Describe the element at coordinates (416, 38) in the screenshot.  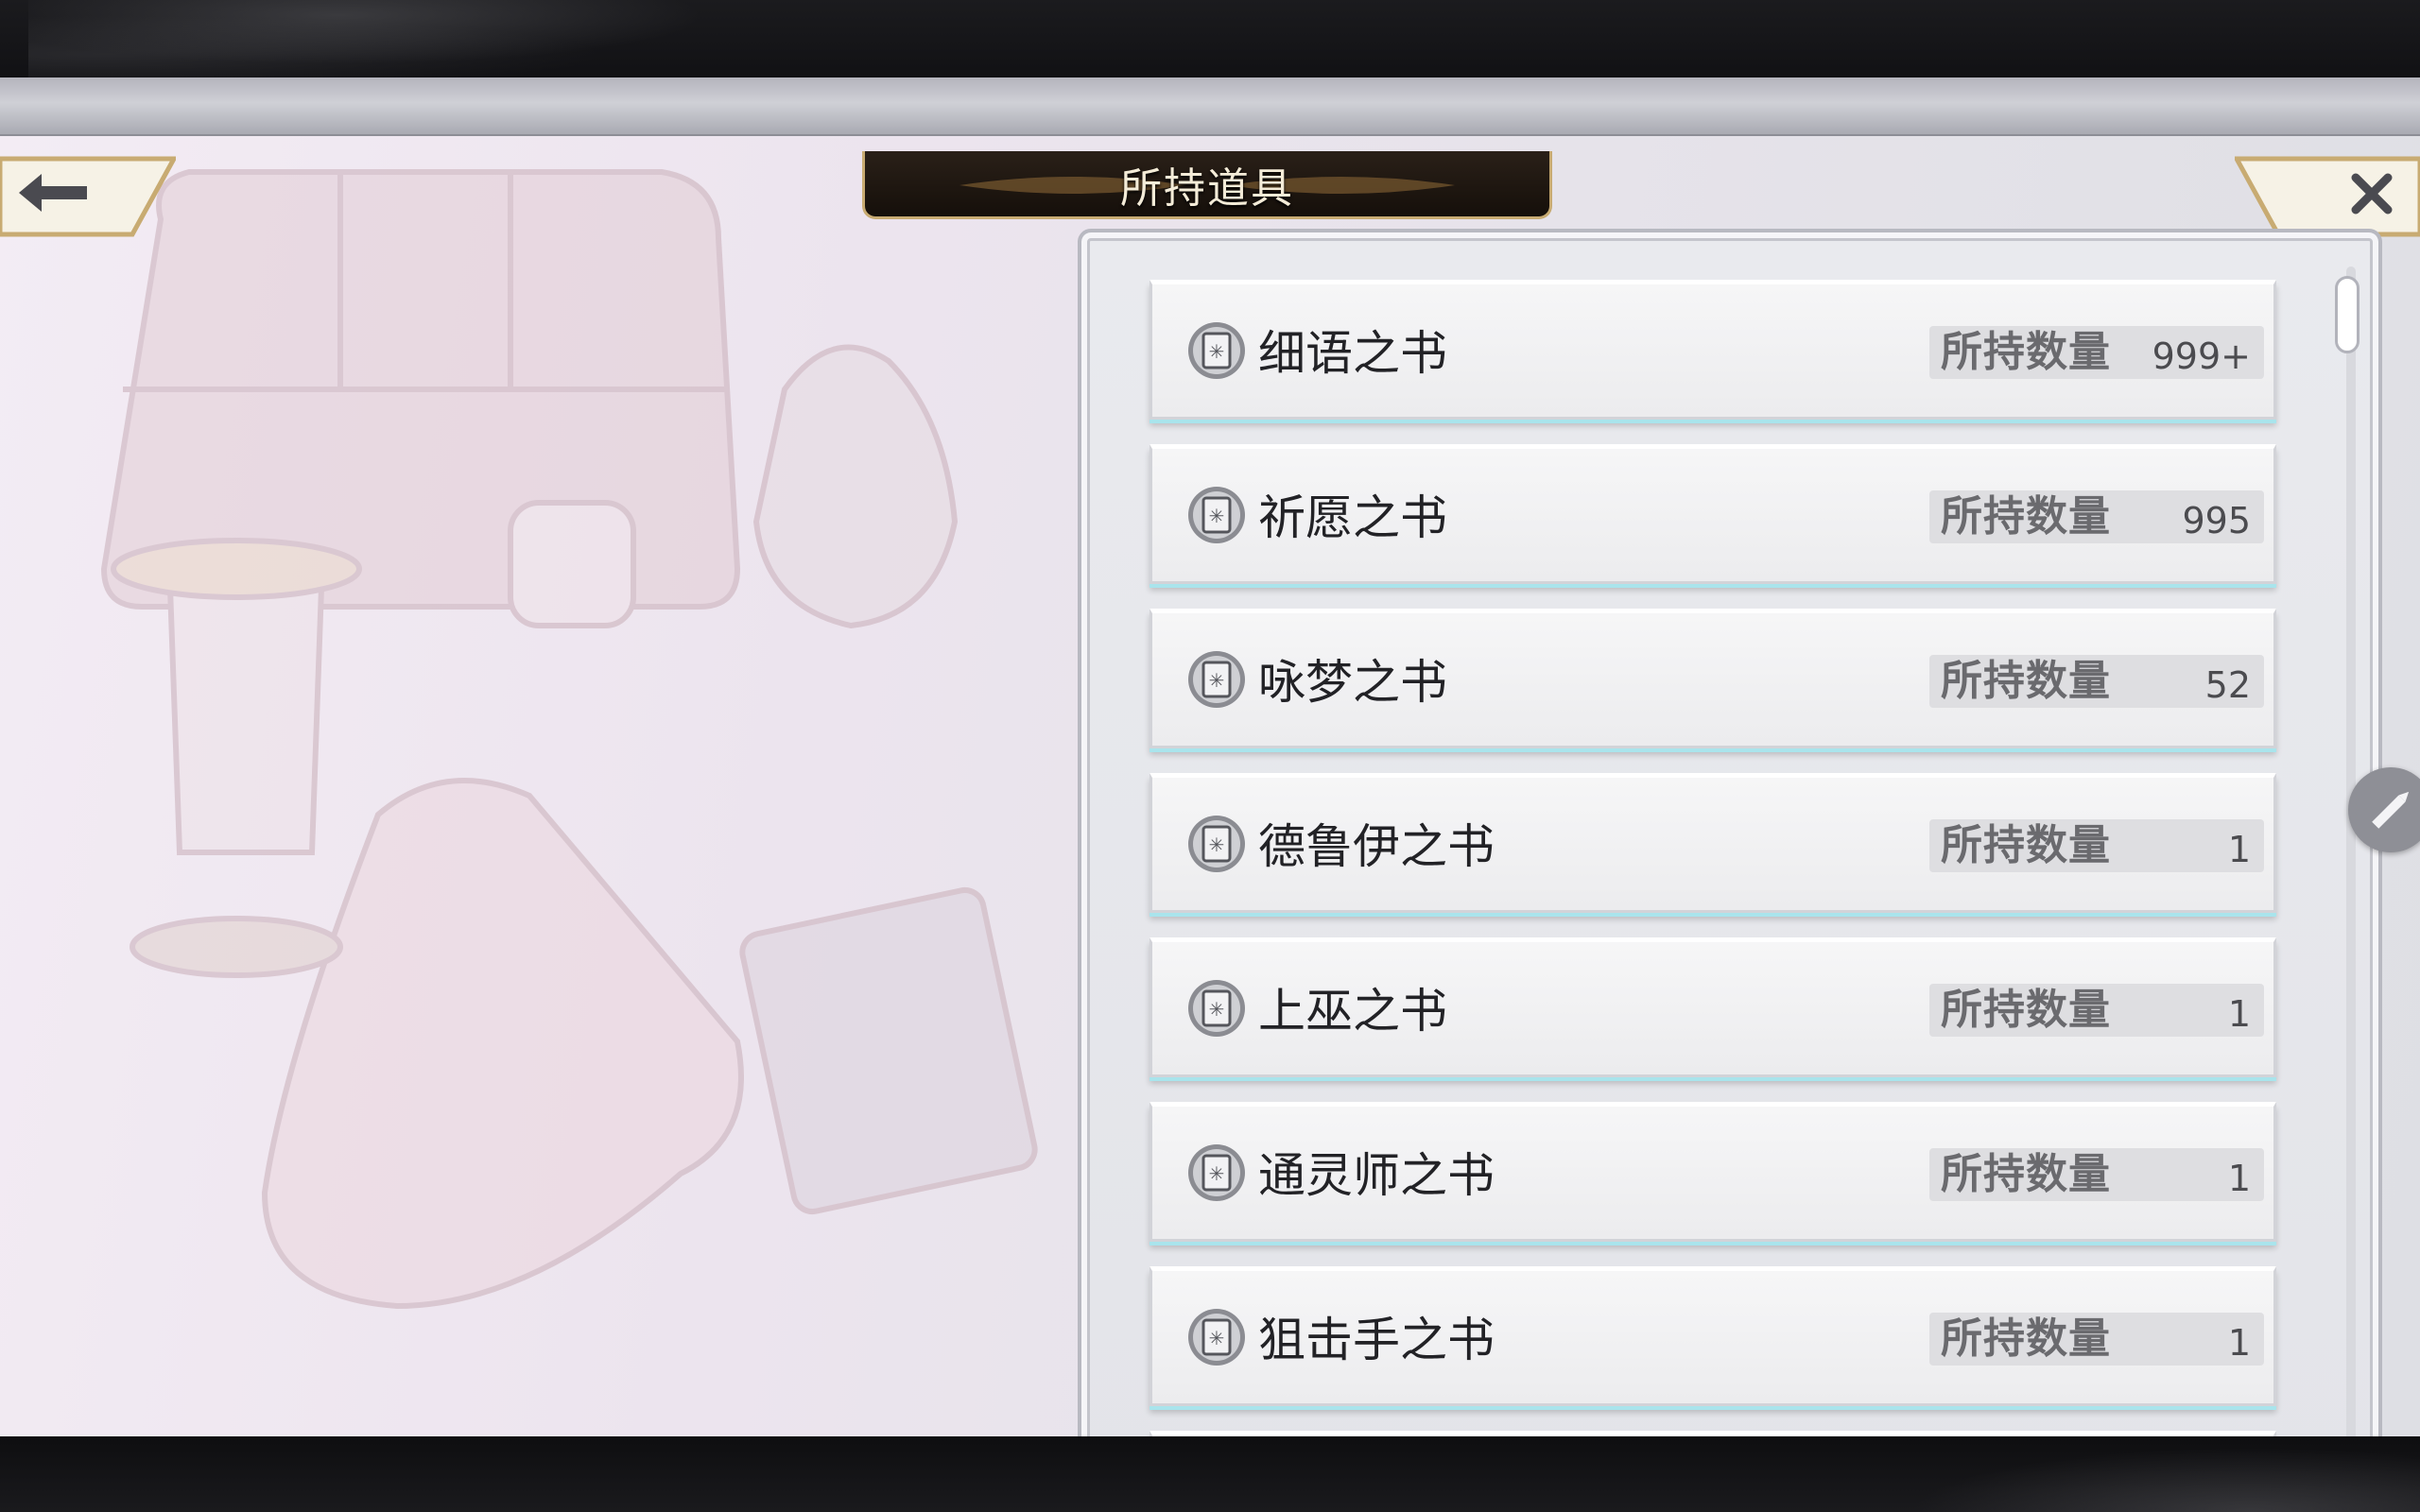
I see `top-ornament` at that location.